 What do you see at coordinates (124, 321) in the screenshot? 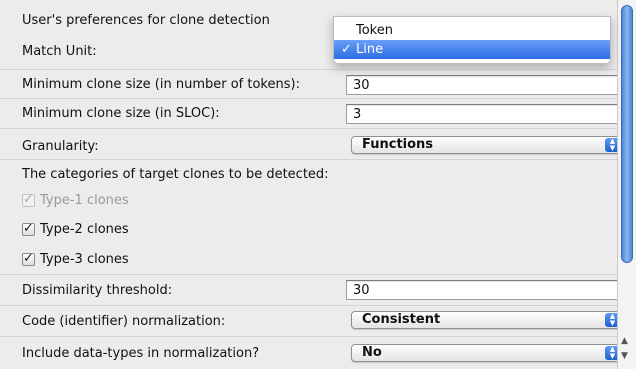
I see `normalization-label: Code (identifier) normalization:` at bounding box center [124, 321].